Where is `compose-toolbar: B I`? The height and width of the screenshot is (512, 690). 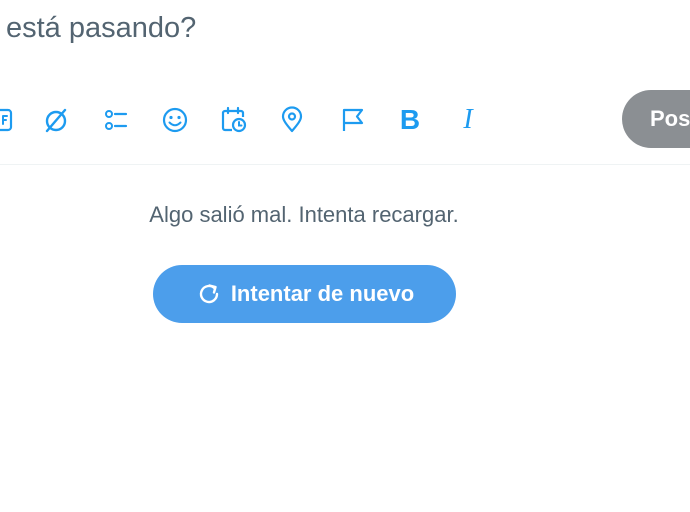
compose-toolbar: B I is located at coordinates (345, 120).